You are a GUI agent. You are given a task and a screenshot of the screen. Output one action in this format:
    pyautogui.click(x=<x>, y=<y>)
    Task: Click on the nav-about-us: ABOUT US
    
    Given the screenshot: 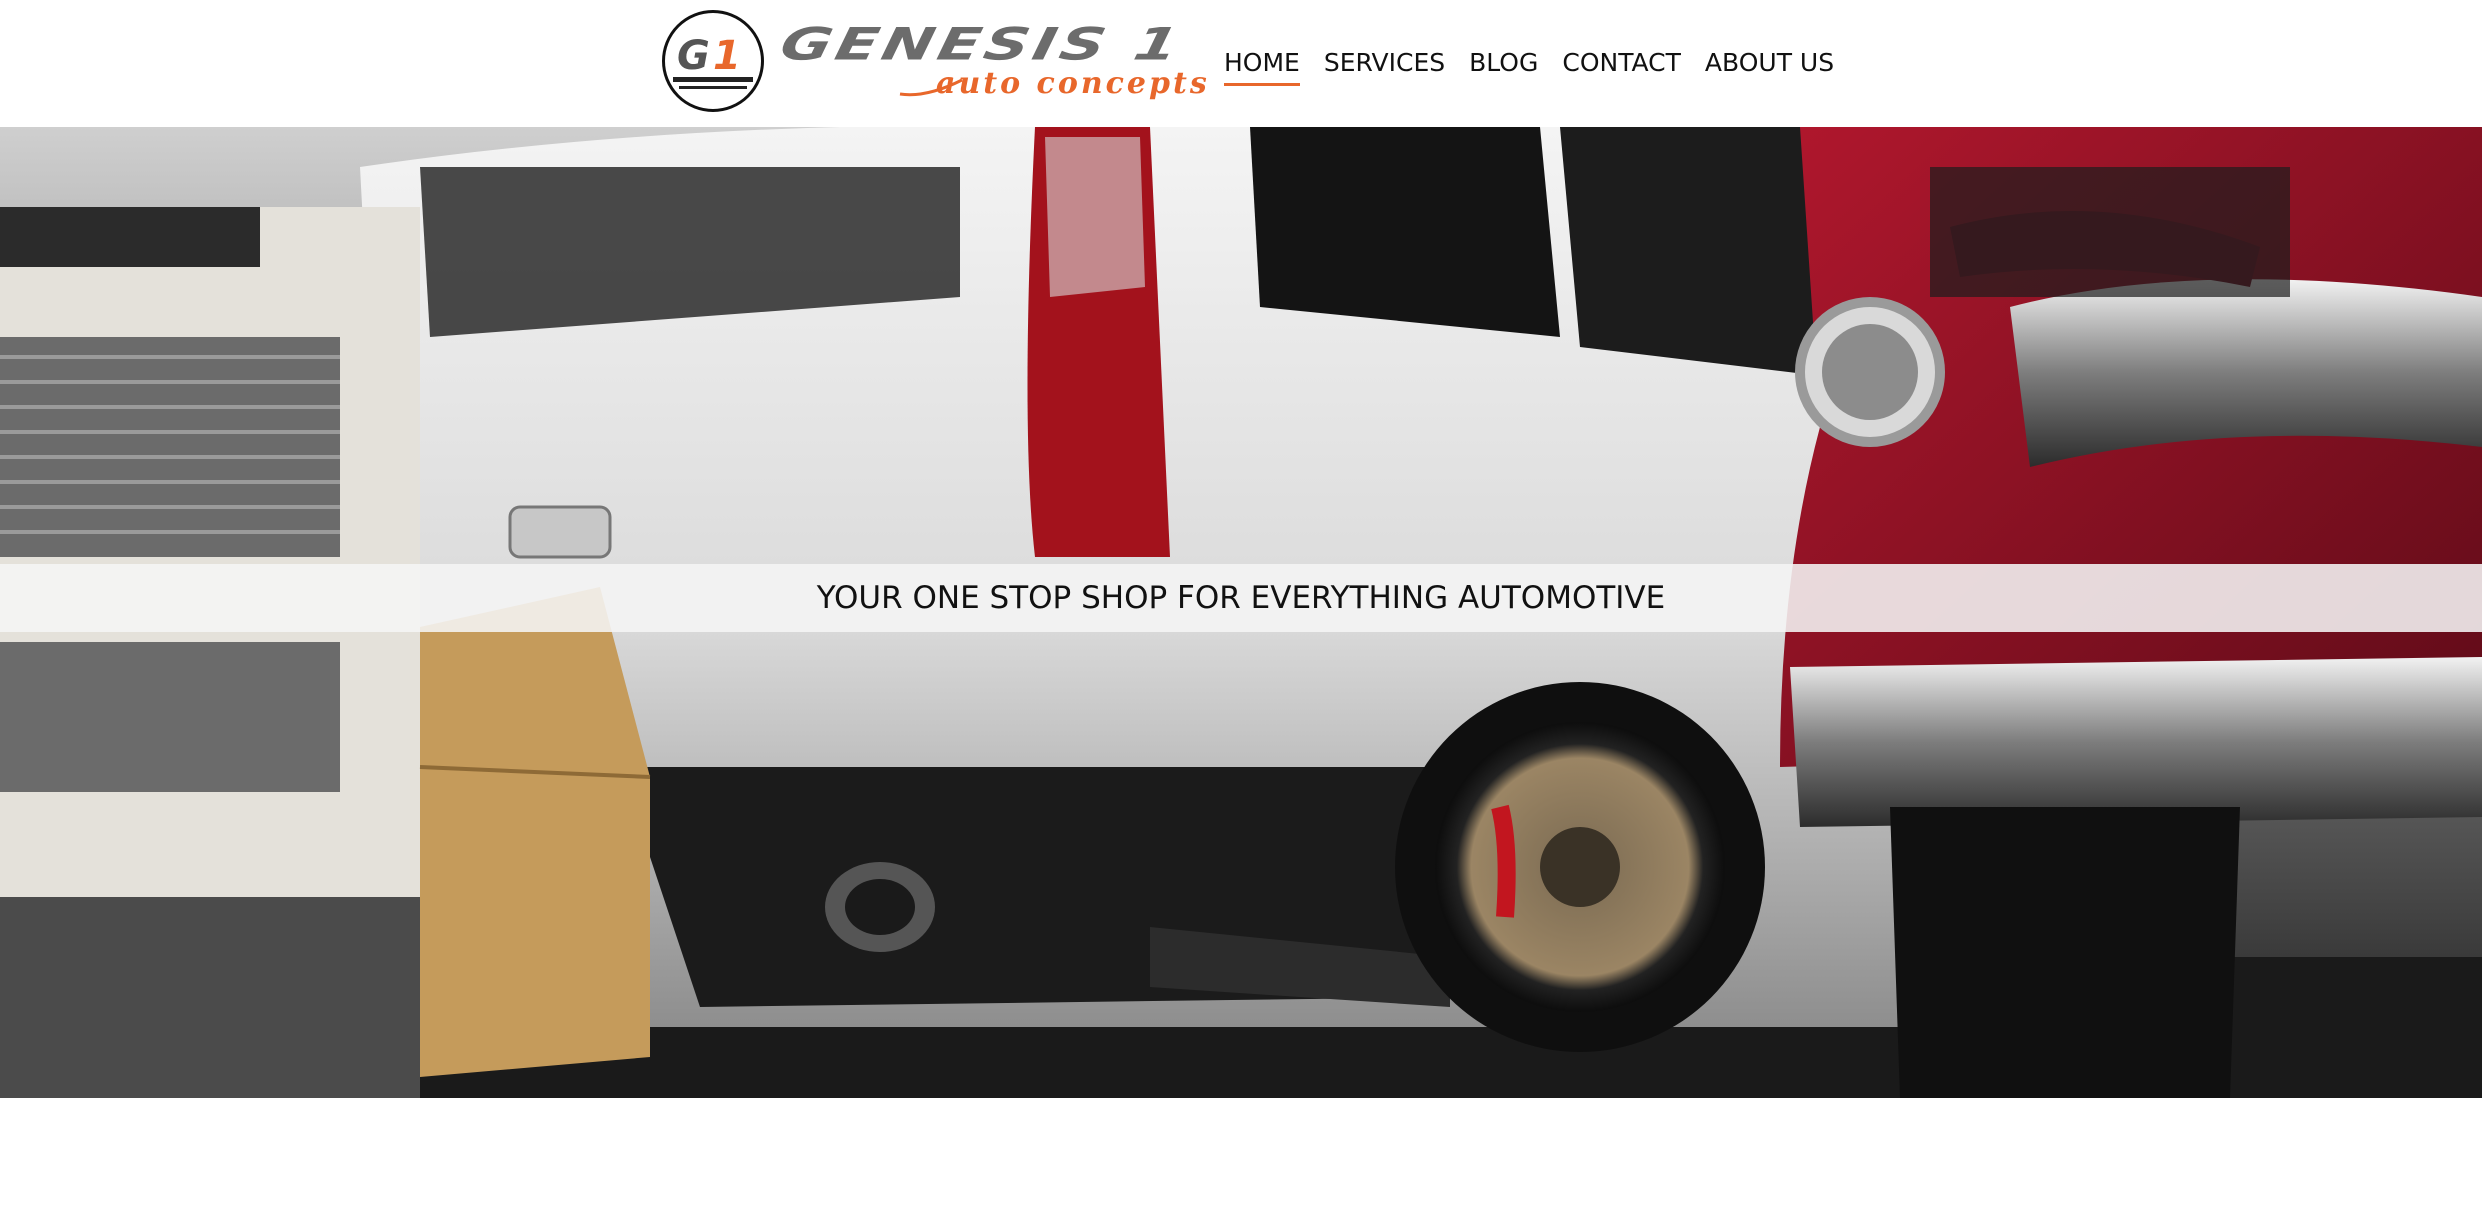 What is the action you would take?
    pyautogui.click(x=1769, y=64)
    